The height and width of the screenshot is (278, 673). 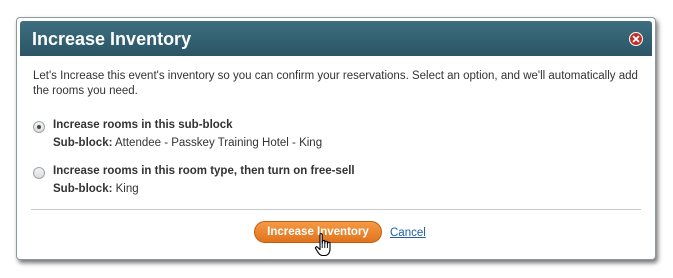 I want to click on option-detail-value: King, so click(x=127, y=189).